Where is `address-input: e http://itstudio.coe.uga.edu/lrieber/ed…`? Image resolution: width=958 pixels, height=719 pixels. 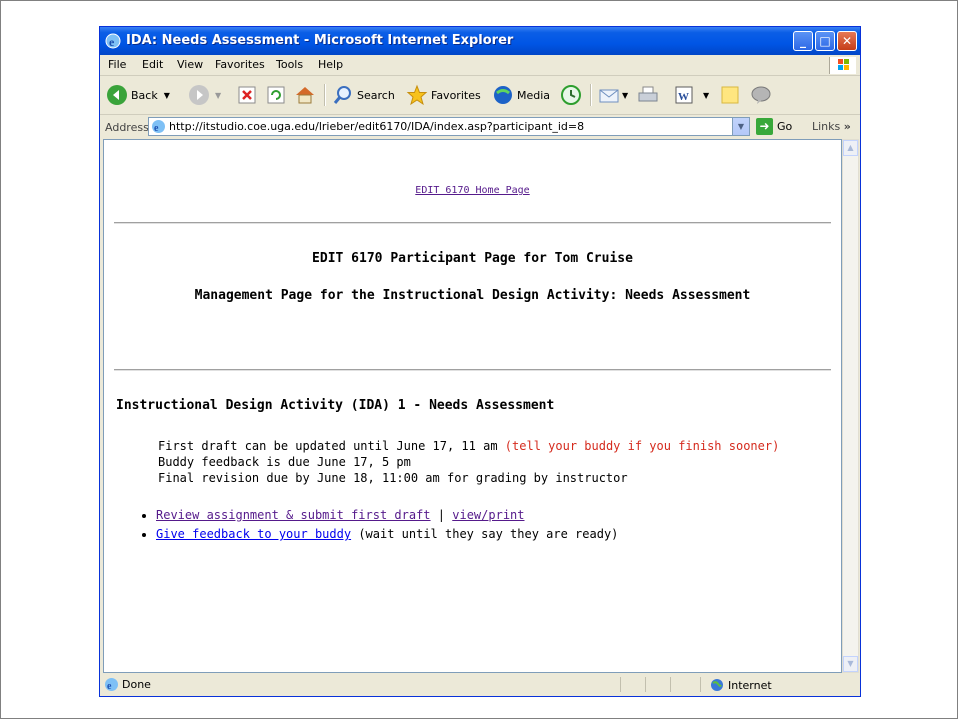
address-input: e http://itstudio.coe.uga.edu/lrieber/ed… is located at coordinates (449, 126).